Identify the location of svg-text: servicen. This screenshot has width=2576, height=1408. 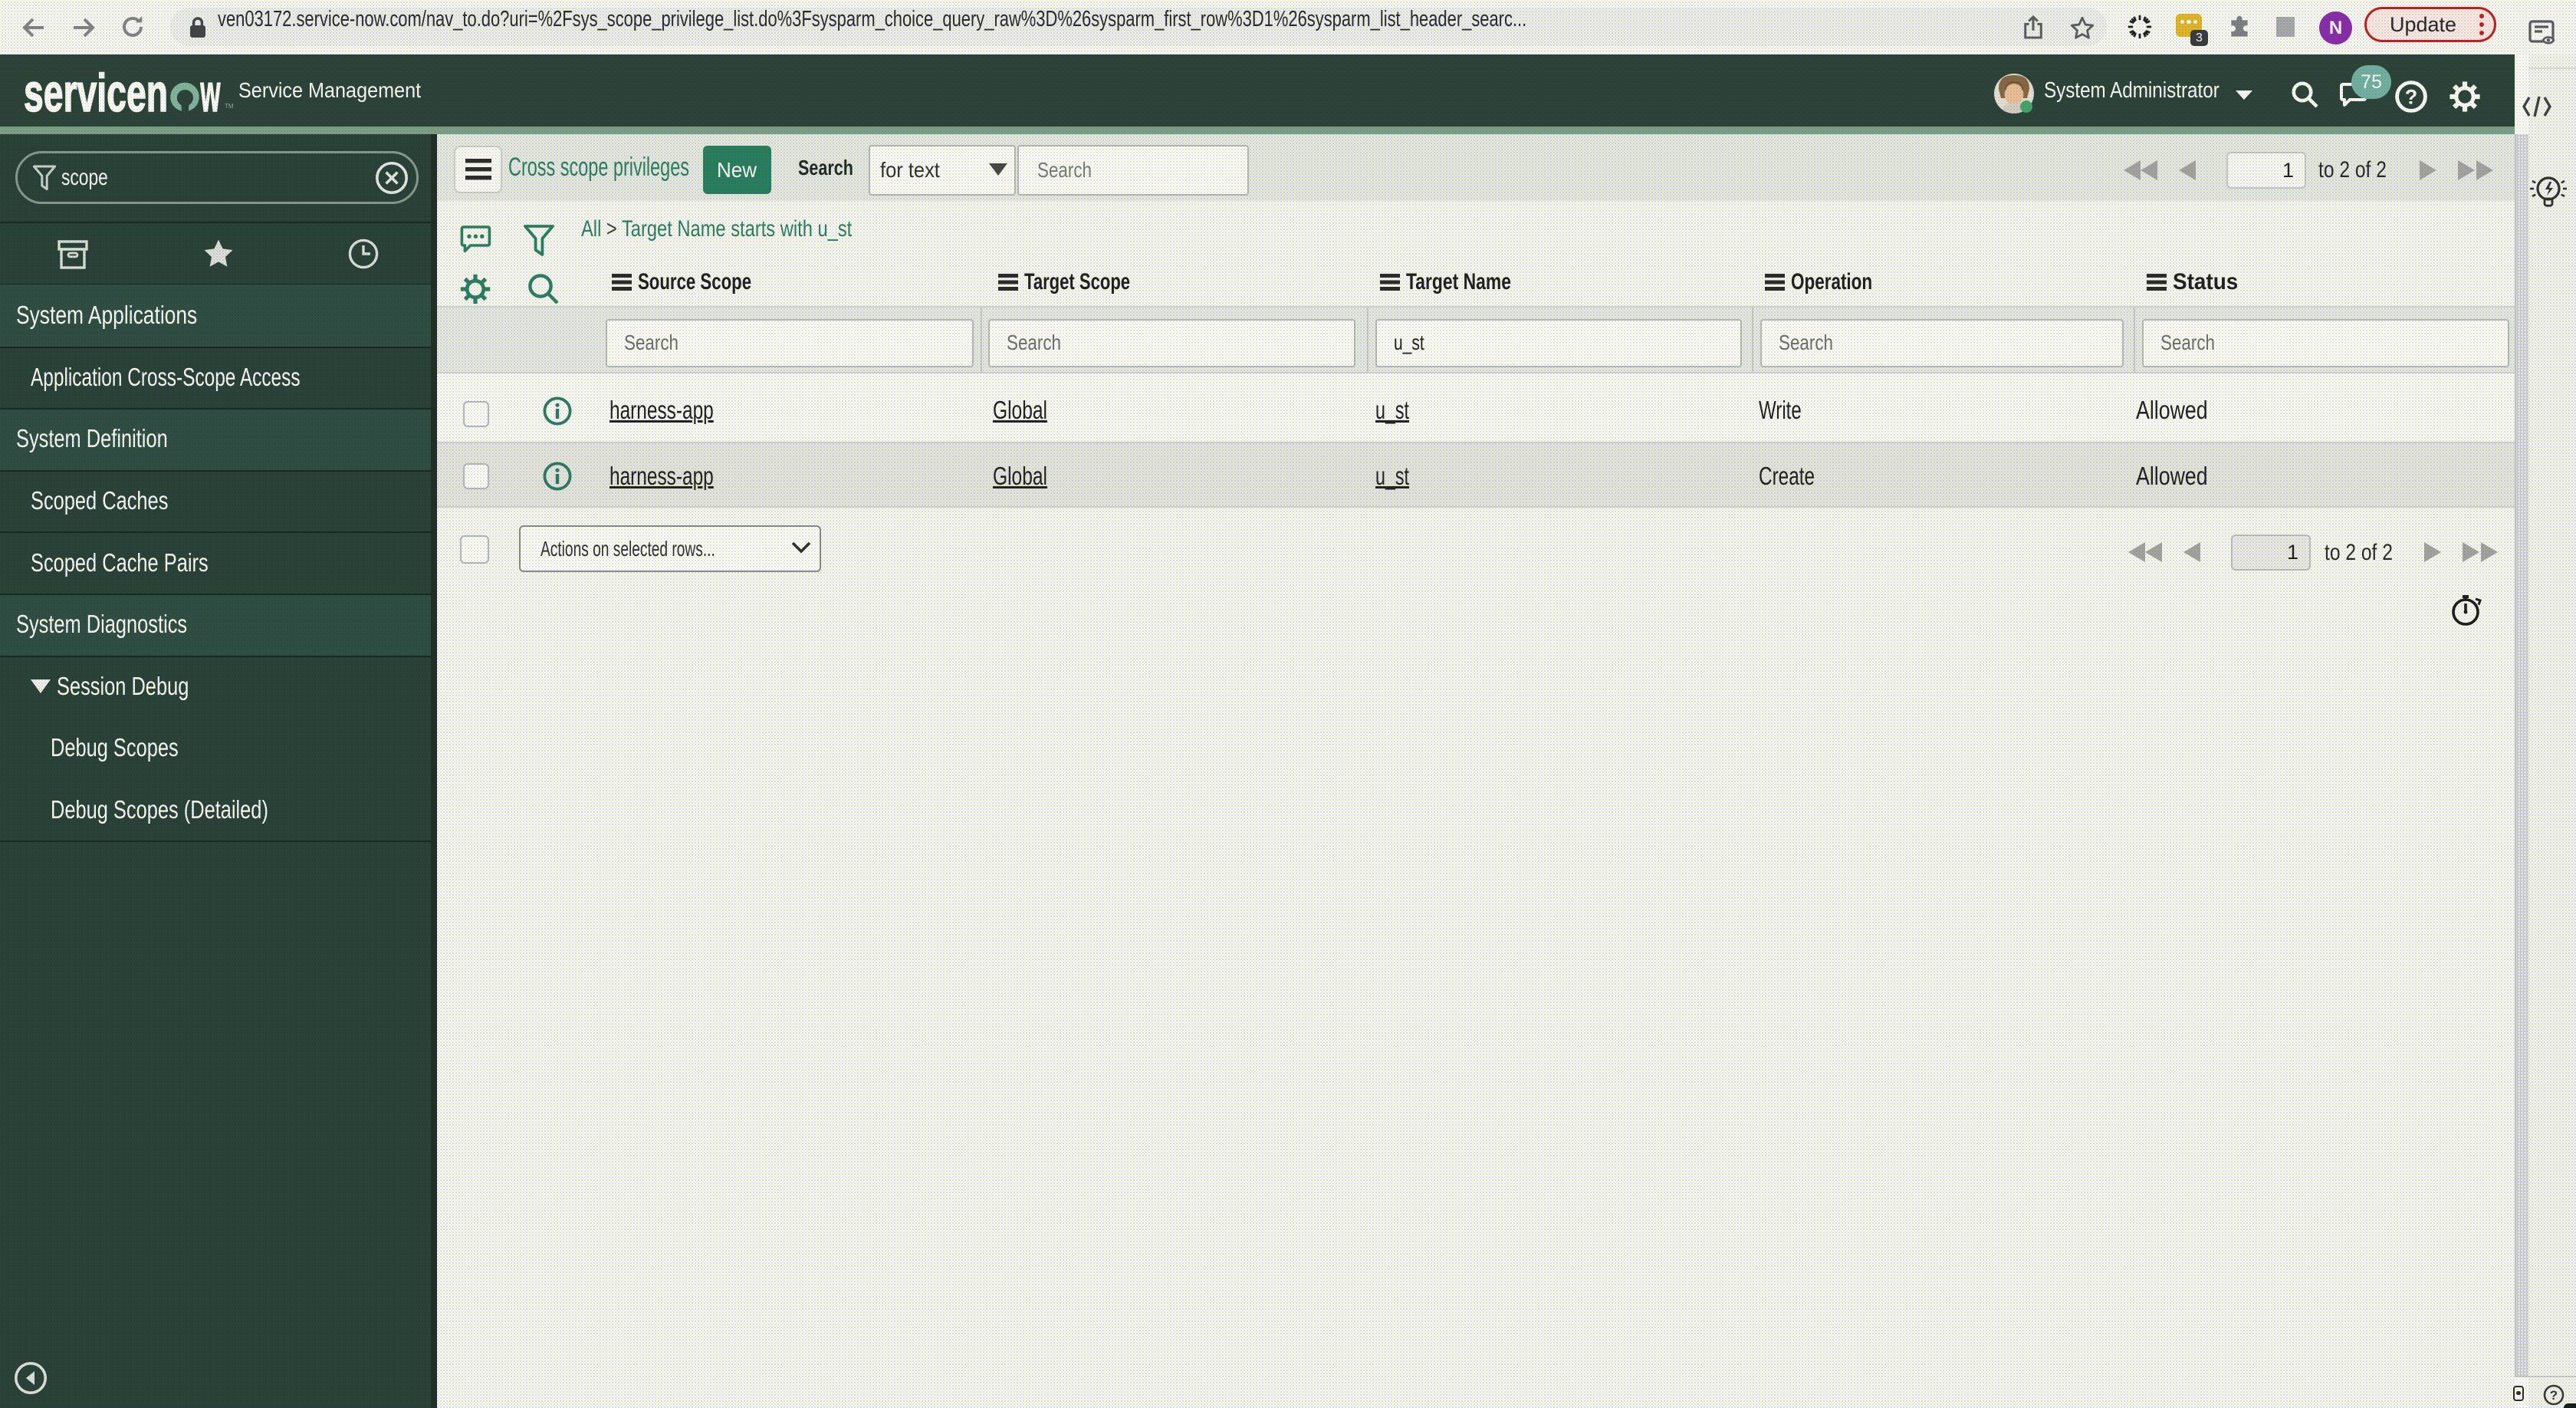
(96, 92).